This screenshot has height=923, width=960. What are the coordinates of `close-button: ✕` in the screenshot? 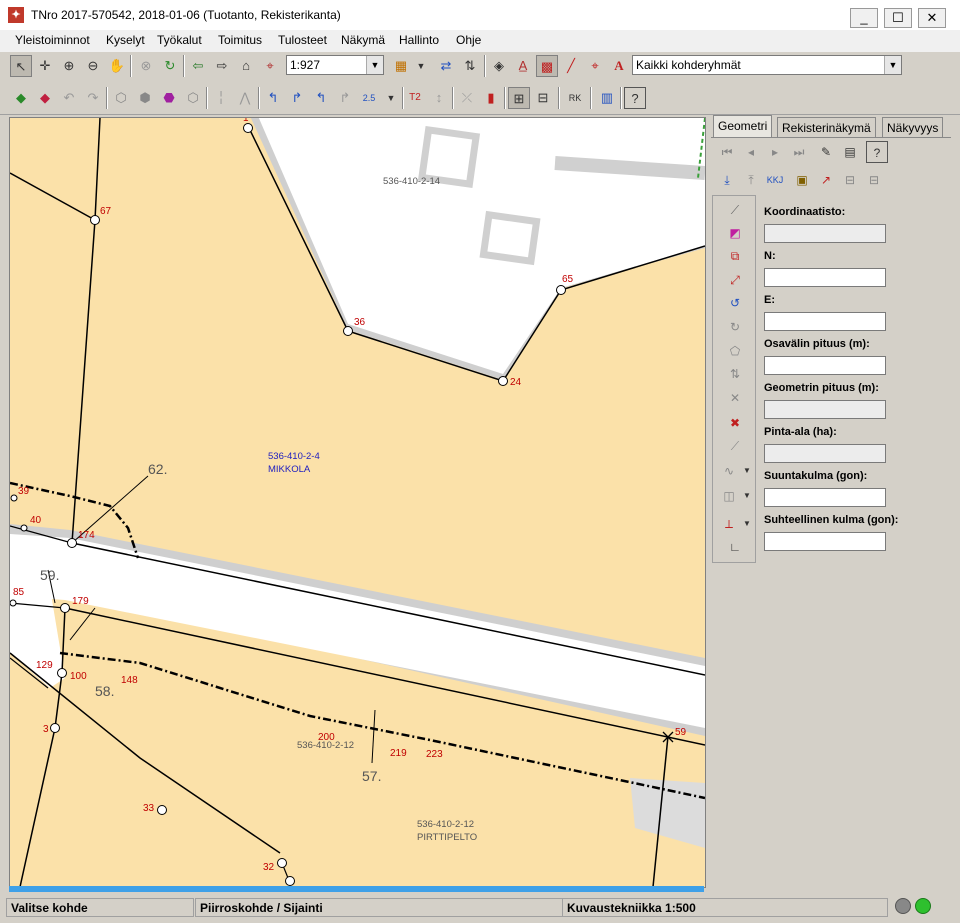 It's located at (932, 18).